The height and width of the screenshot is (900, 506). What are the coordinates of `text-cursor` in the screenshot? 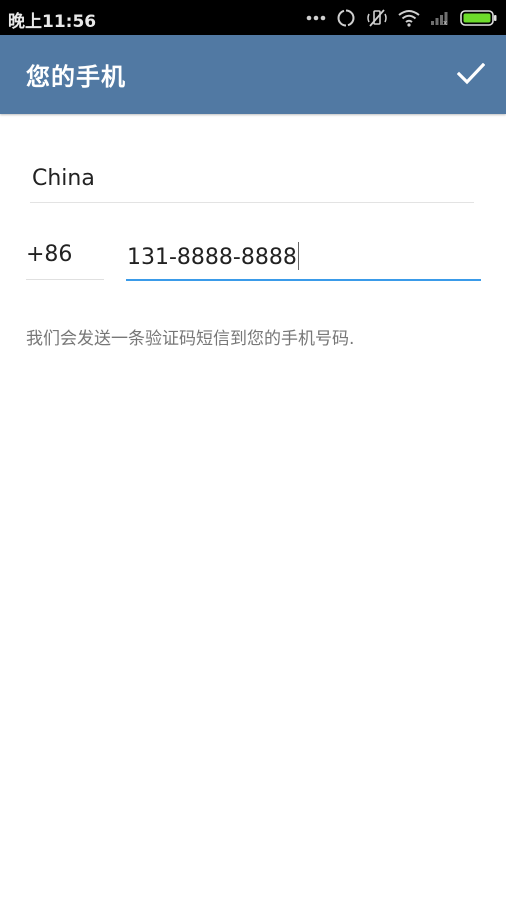 It's located at (298, 256).